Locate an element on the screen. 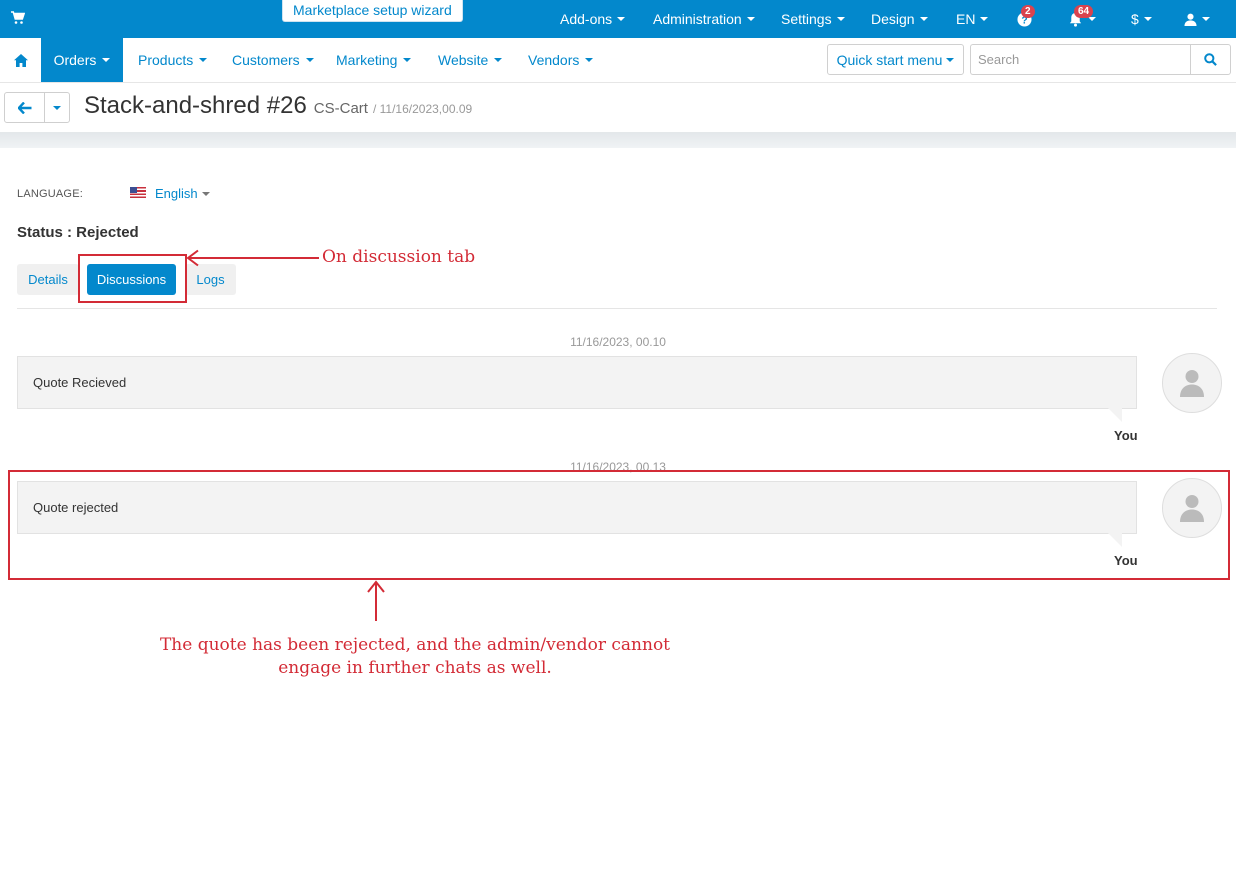 This screenshot has height=887, width=1236. user-avatar-icon is located at coordinates (1192, 383).